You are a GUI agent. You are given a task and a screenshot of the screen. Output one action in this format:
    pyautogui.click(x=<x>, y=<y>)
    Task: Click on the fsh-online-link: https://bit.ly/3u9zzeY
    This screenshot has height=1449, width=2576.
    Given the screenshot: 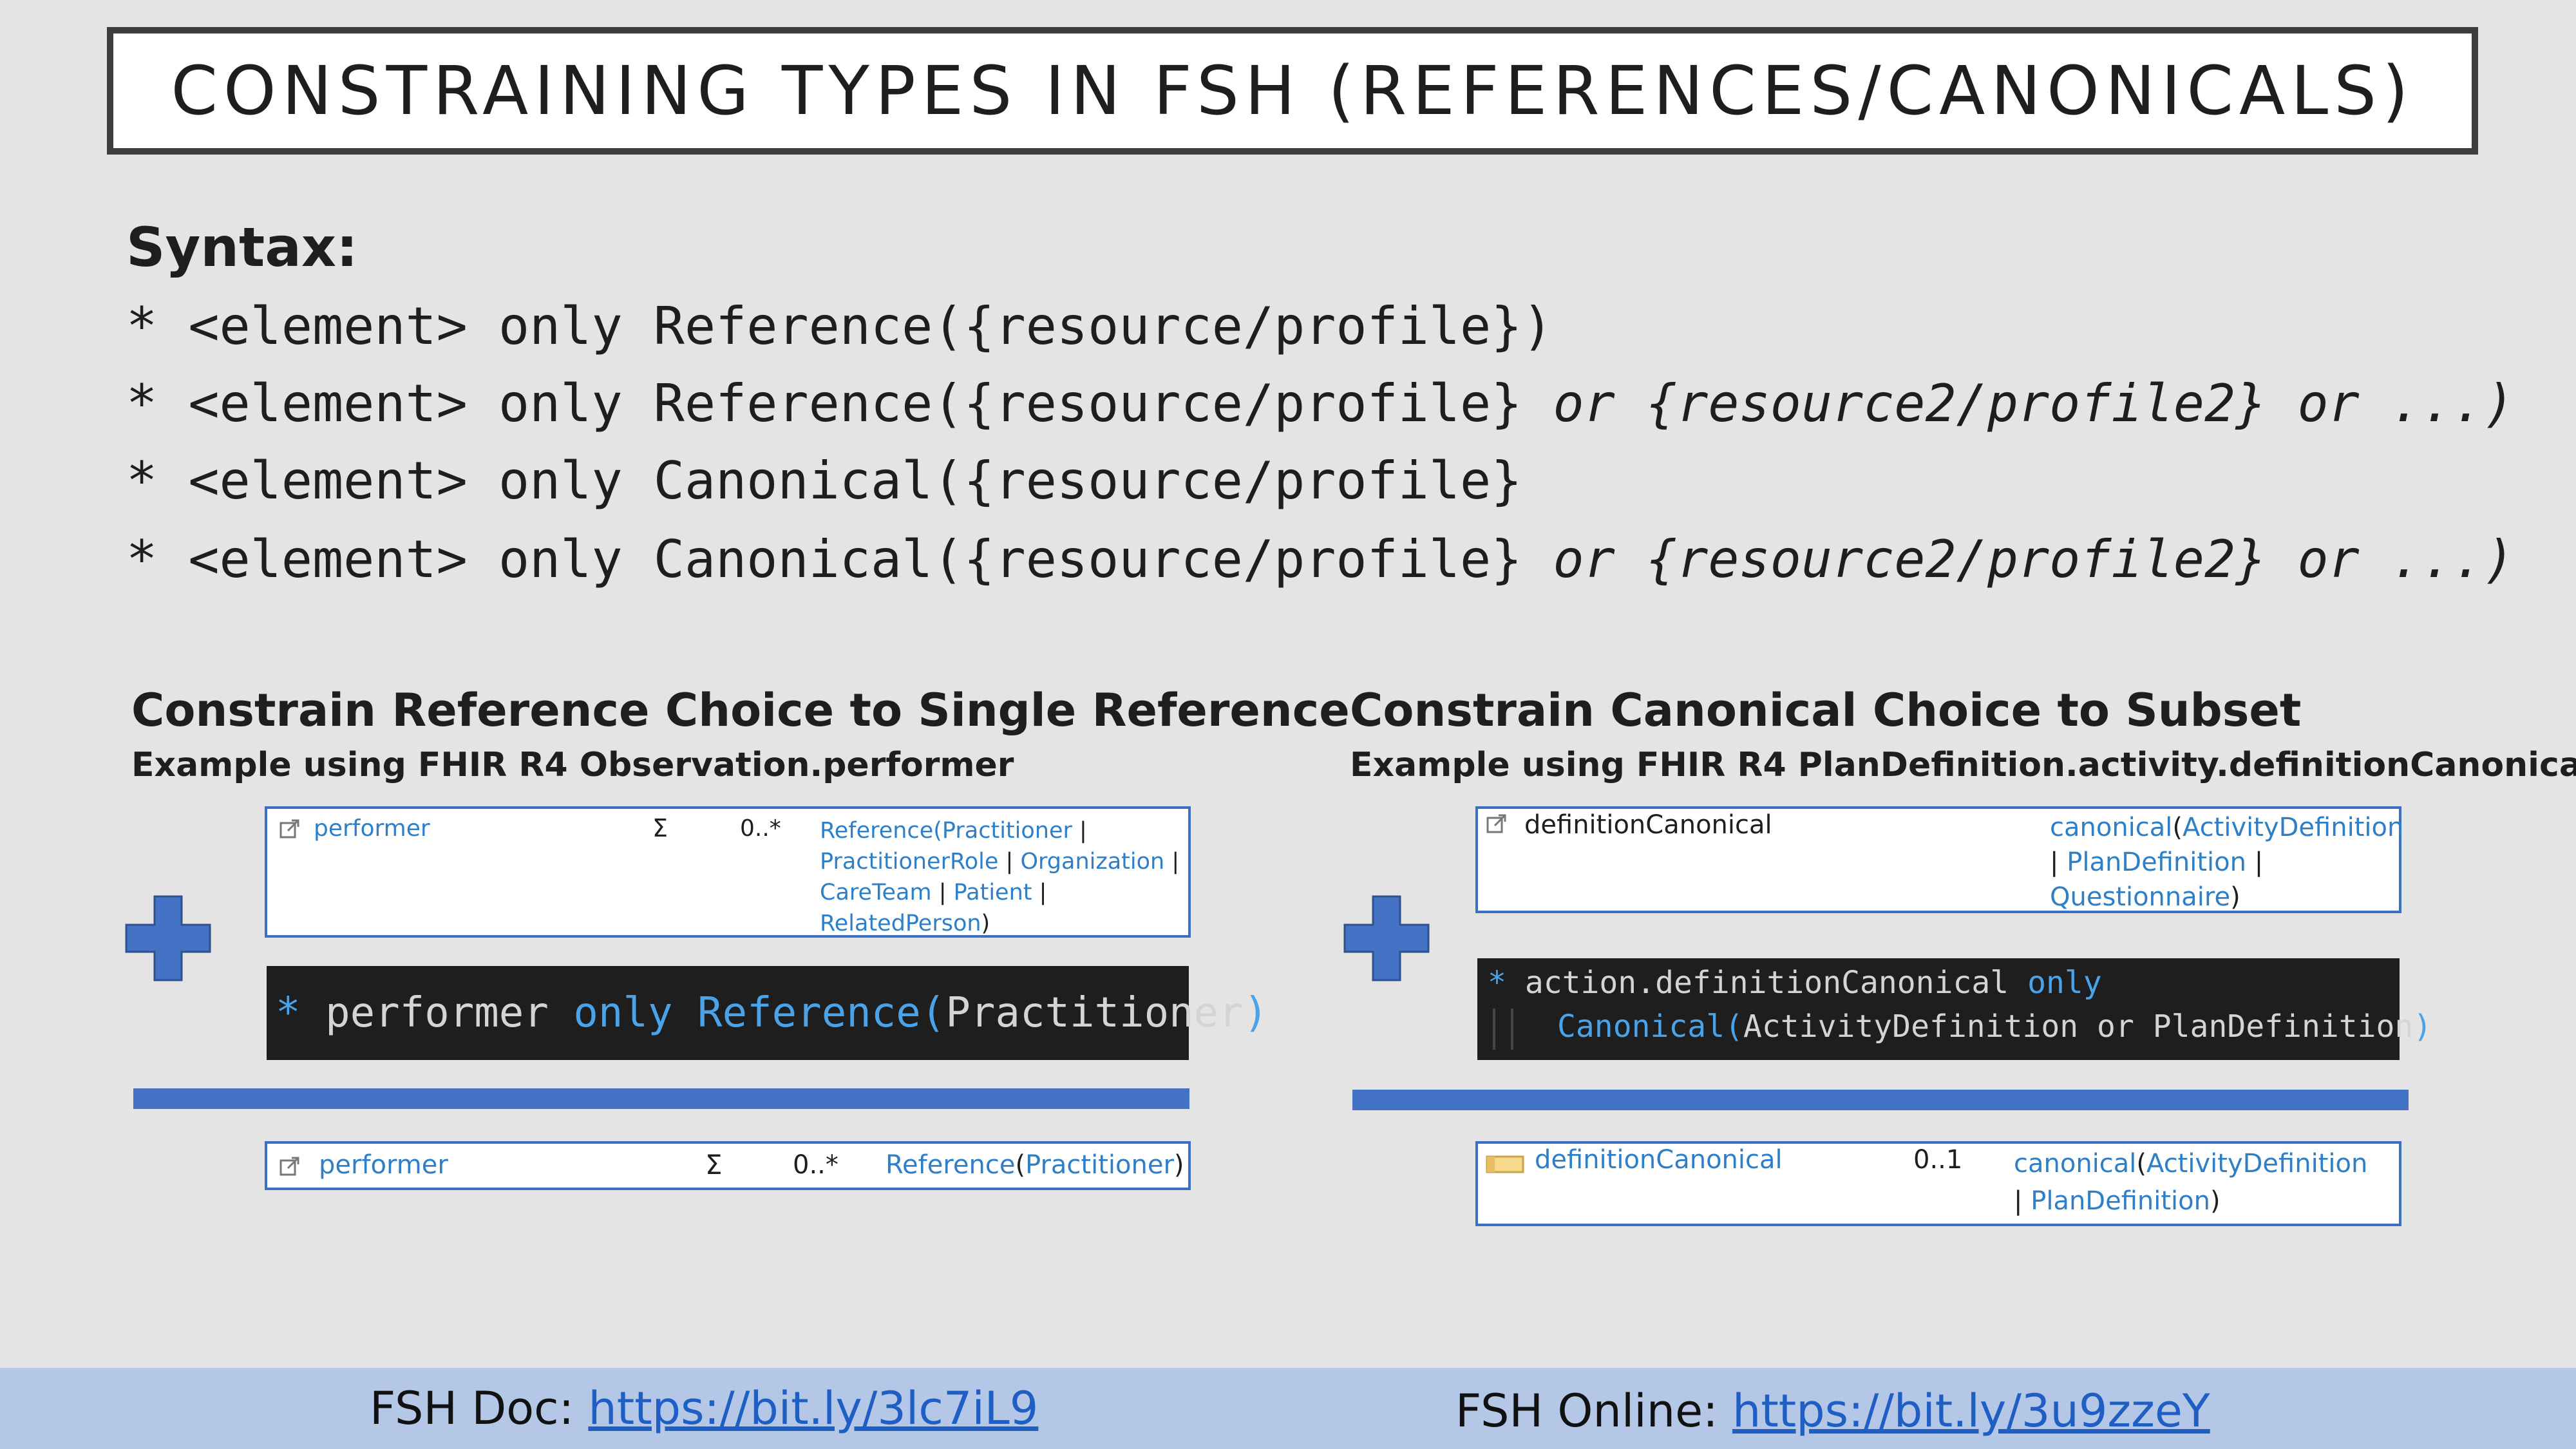 What is the action you would take?
    pyautogui.click(x=1971, y=1411)
    